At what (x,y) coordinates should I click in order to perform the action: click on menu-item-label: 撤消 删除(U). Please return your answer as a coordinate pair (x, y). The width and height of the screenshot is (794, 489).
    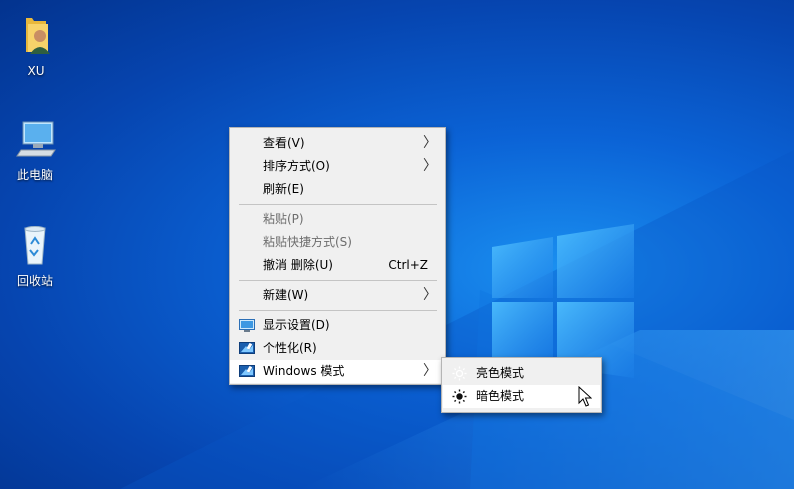
    Looking at the image, I should click on (298, 265).